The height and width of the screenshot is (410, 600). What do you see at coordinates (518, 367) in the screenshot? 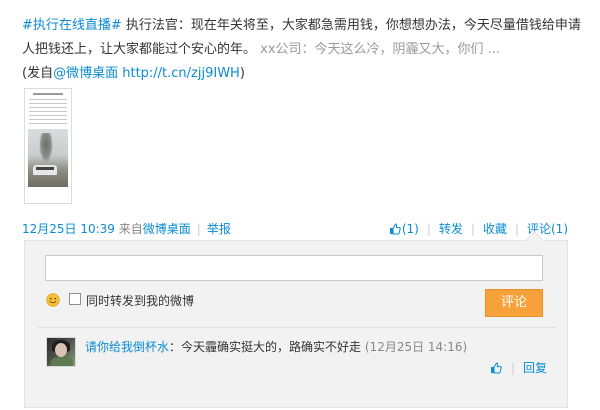
I see `comment-actions: | 回复` at bounding box center [518, 367].